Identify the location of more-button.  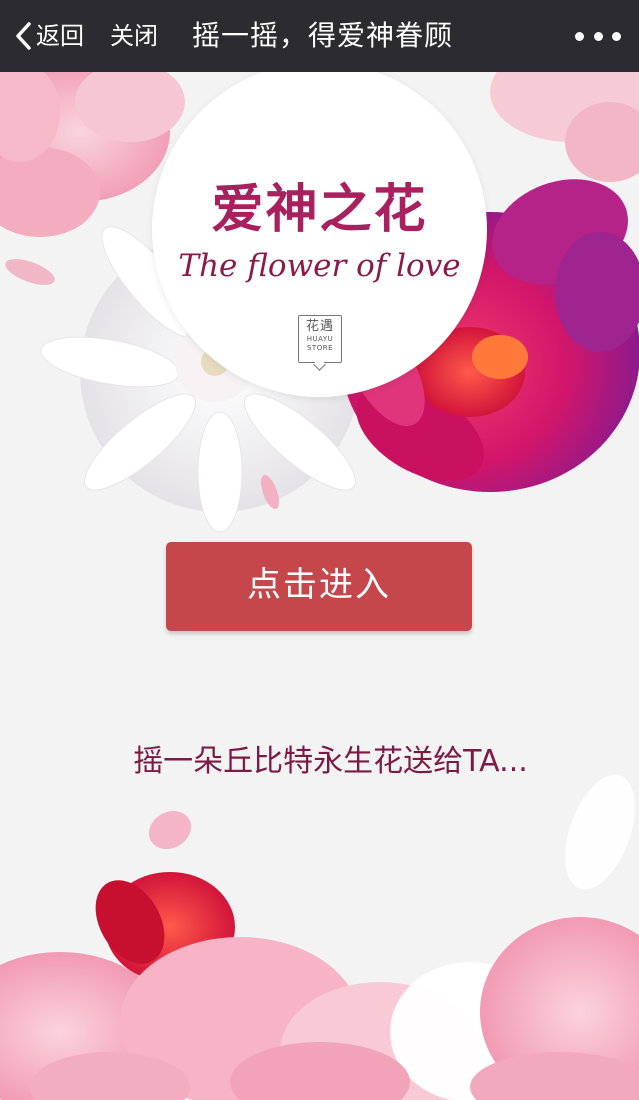
(598, 36).